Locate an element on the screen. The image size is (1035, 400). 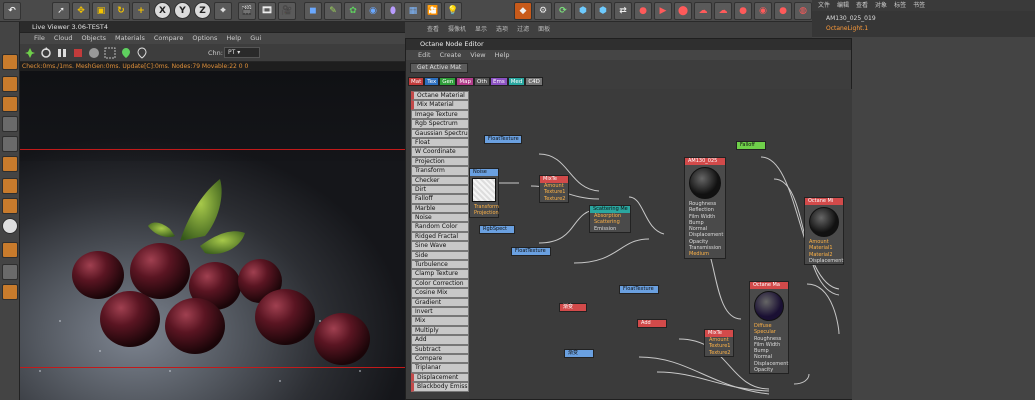
palette-item: Projection is located at coordinates (440, 161).